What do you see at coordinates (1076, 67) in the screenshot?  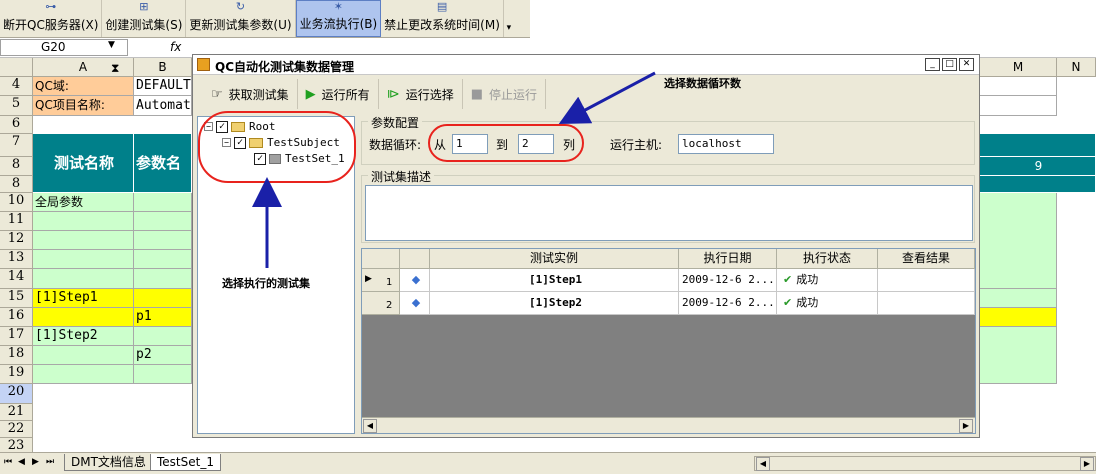 I see `col-header-n: N` at bounding box center [1076, 67].